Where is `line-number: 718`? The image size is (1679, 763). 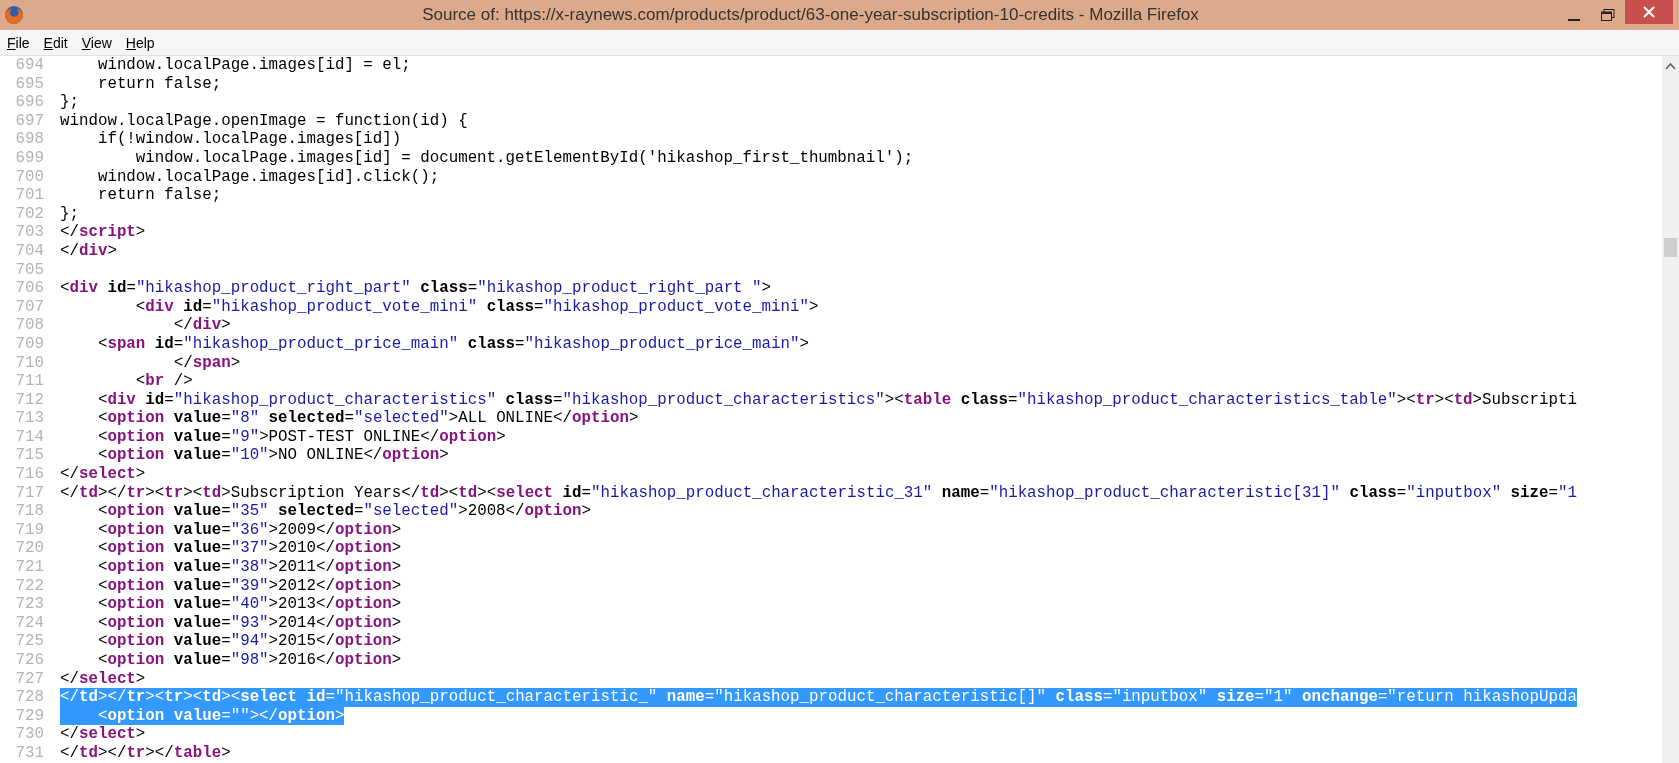
line-number: 718 is located at coordinates (29, 511).